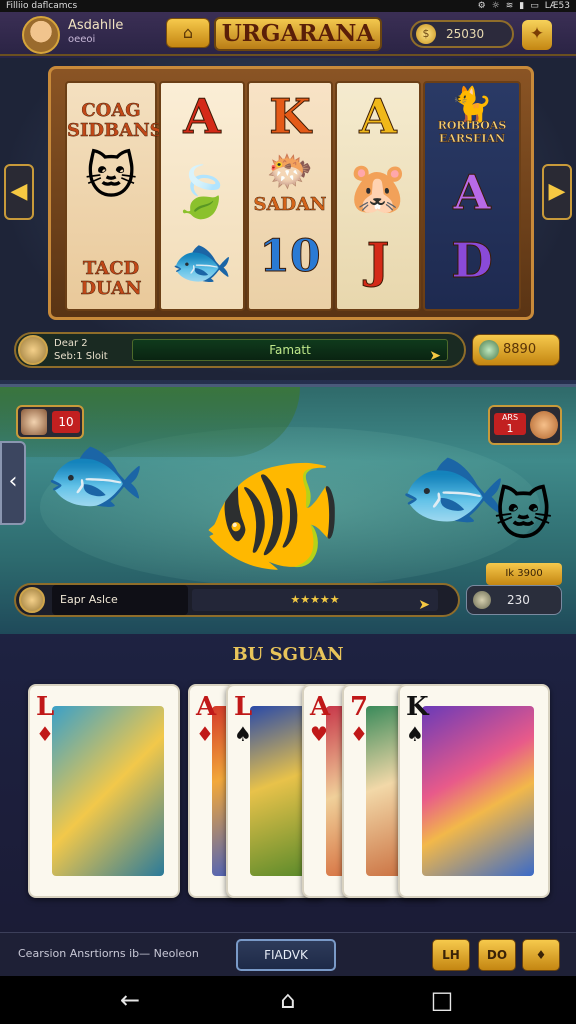 The height and width of the screenshot is (1024, 576). I want to click on coin-icon: $, so click(426, 34).